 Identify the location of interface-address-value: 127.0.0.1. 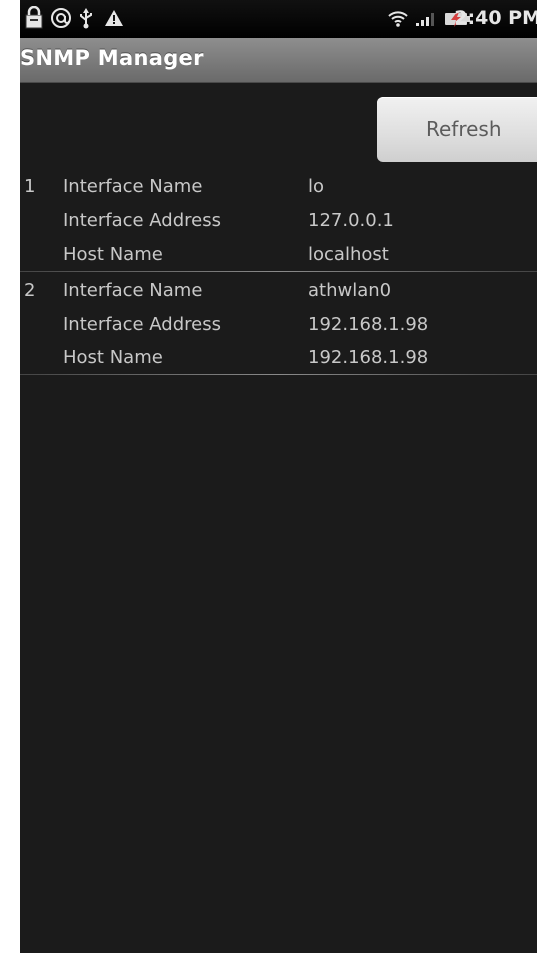
(351, 220).